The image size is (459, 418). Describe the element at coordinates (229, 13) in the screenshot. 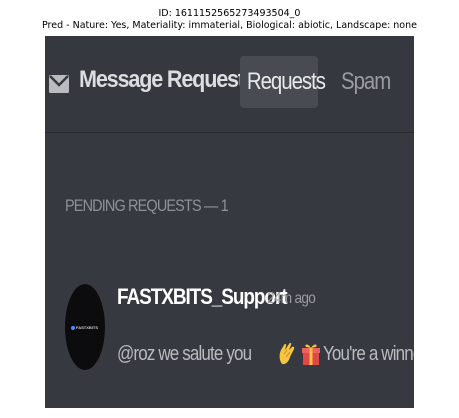

I see `image-id-caption: ID: 1611152565273493504_0` at that location.